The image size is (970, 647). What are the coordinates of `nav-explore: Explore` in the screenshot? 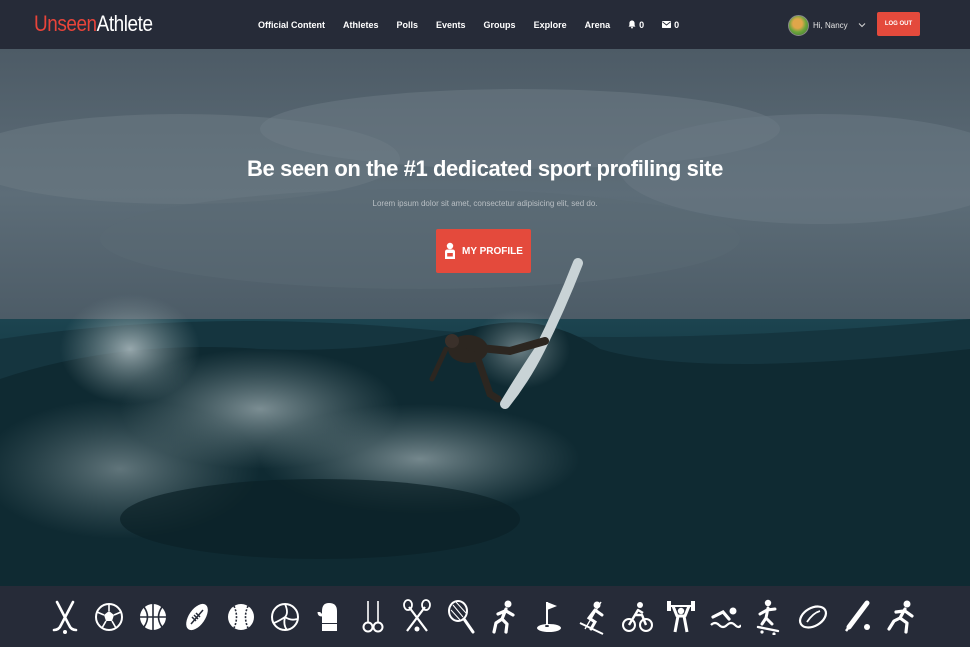 It's located at (550, 25).